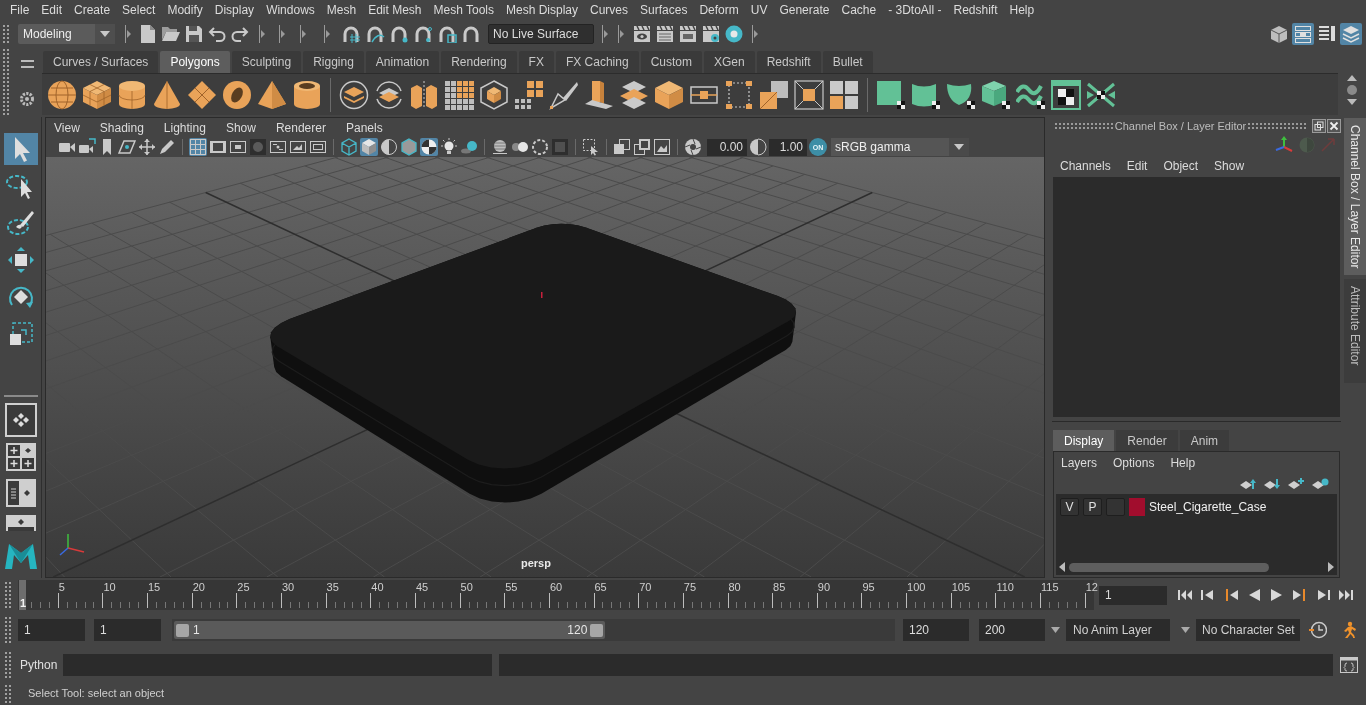  What do you see at coordinates (471, 33) in the screenshot?
I see `magnet-icon` at bounding box center [471, 33].